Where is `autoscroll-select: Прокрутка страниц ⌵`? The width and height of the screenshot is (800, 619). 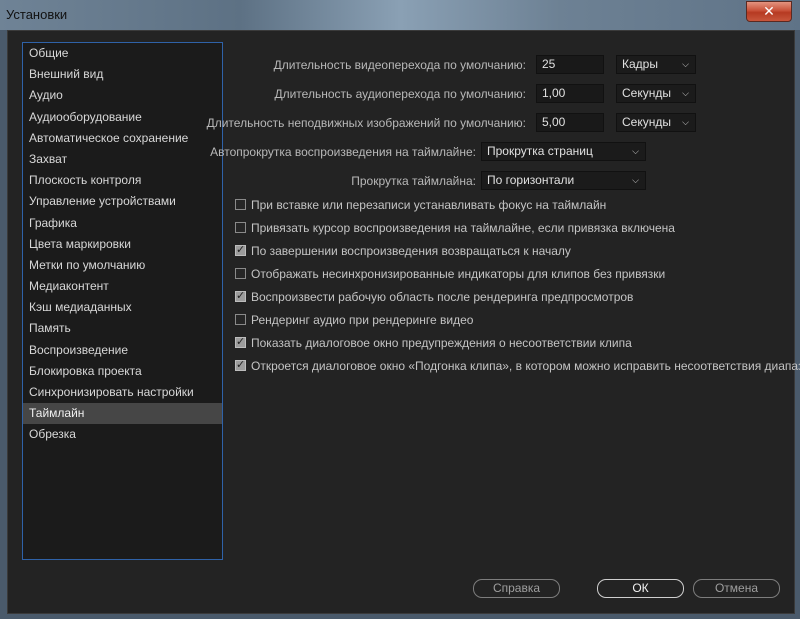 autoscroll-select: Прокрутка страниц ⌵ is located at coordinates (563, 151).